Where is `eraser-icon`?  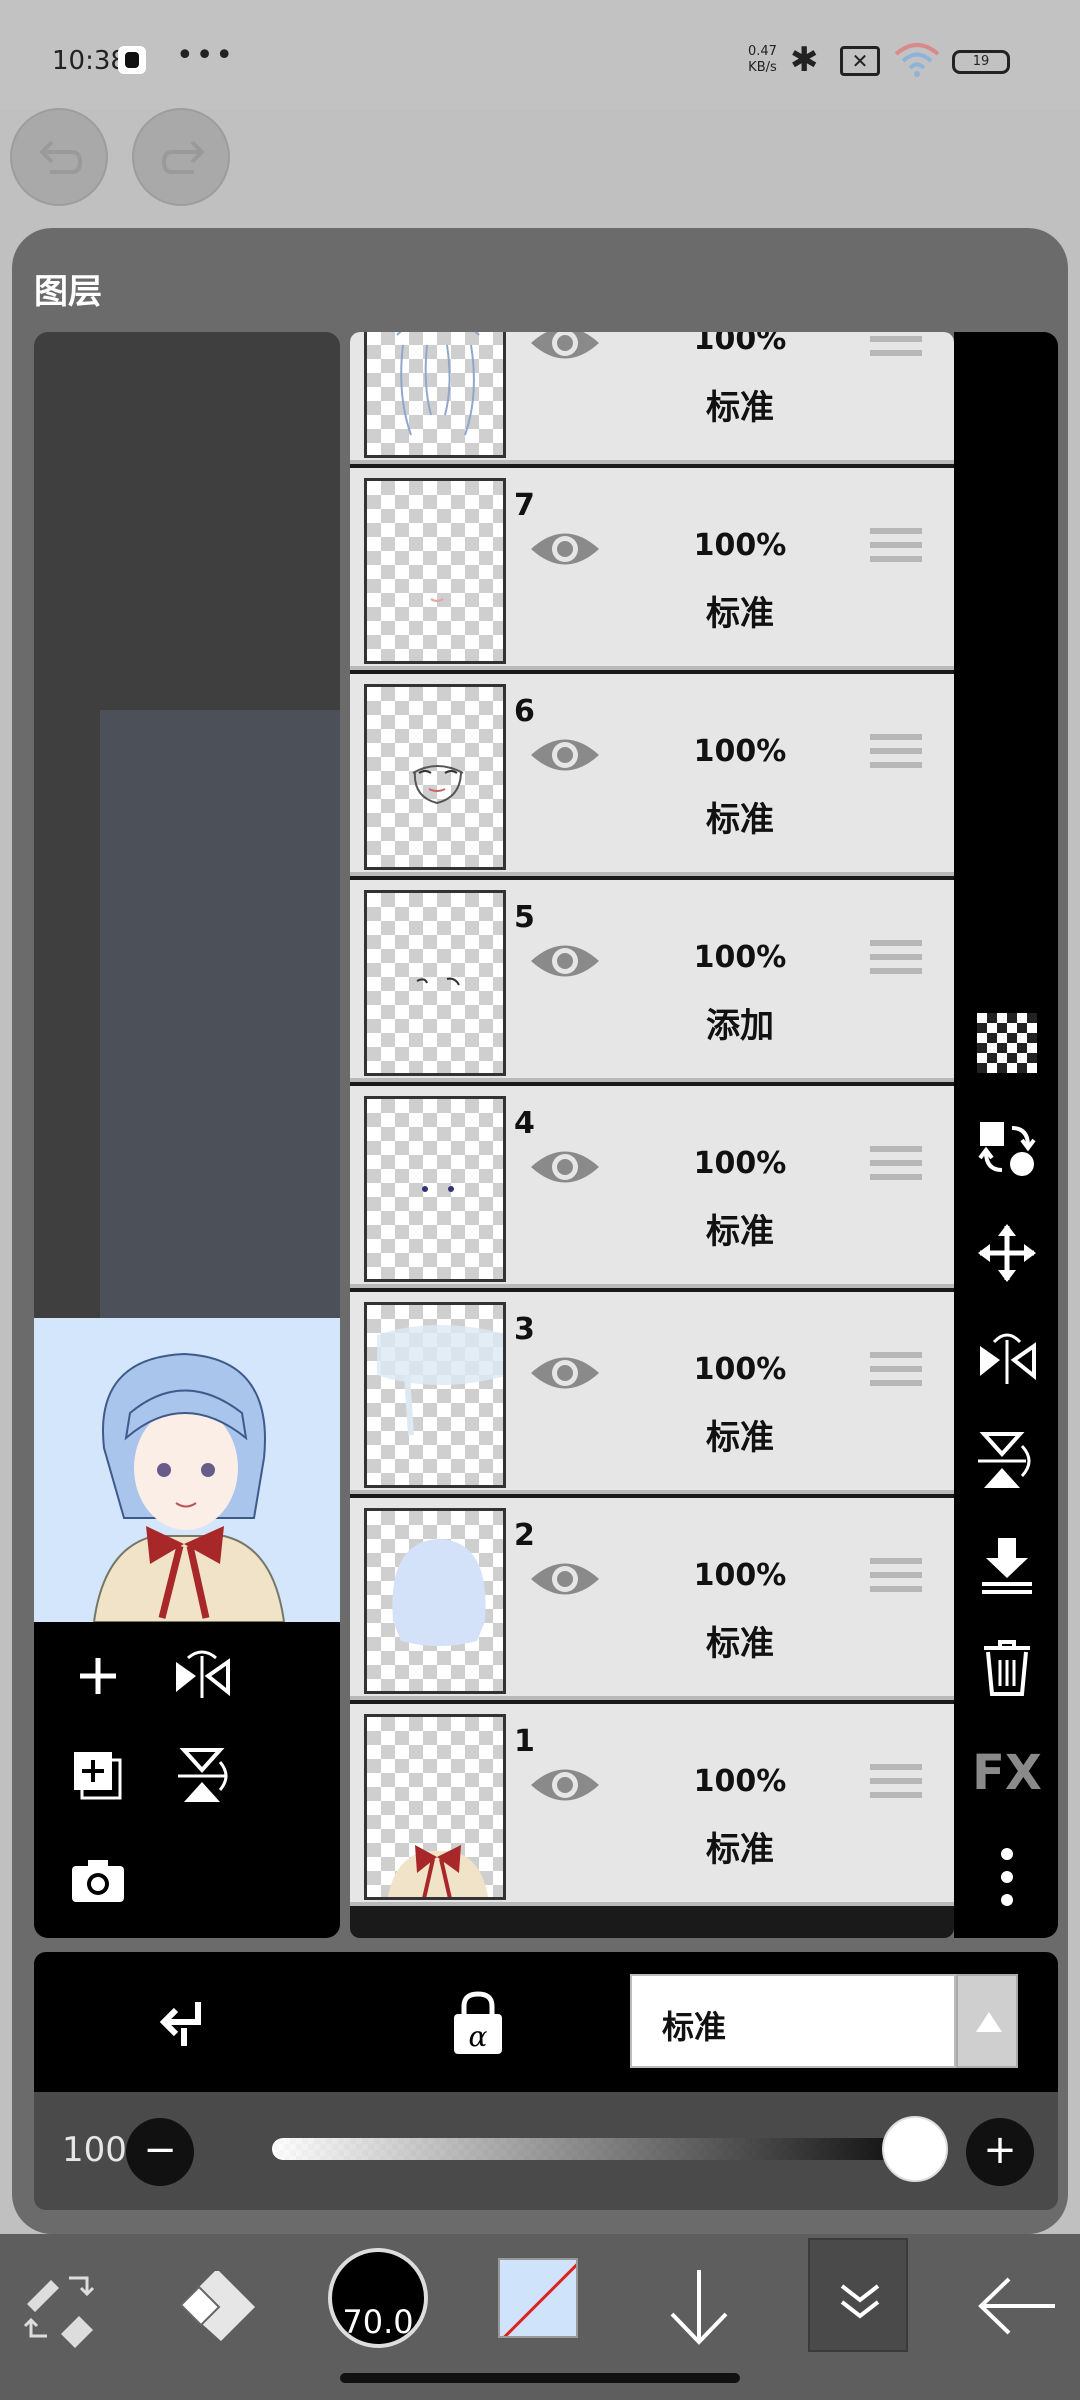 eraser-icon is located at coordinates (217, 2306).